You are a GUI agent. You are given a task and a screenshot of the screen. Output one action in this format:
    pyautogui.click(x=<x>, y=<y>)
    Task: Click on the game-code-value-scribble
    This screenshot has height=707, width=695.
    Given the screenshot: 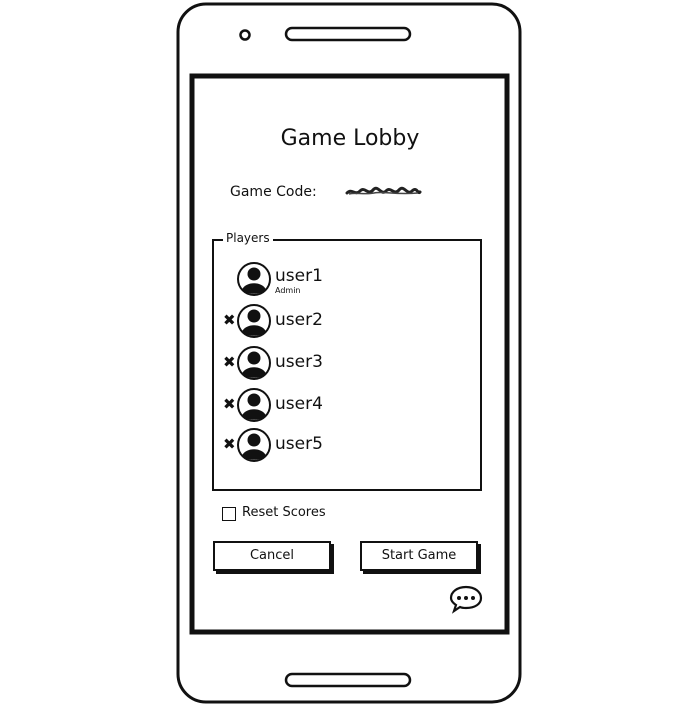 What is the action you would take?
    pyautogui.click(x=383, y=190)
    